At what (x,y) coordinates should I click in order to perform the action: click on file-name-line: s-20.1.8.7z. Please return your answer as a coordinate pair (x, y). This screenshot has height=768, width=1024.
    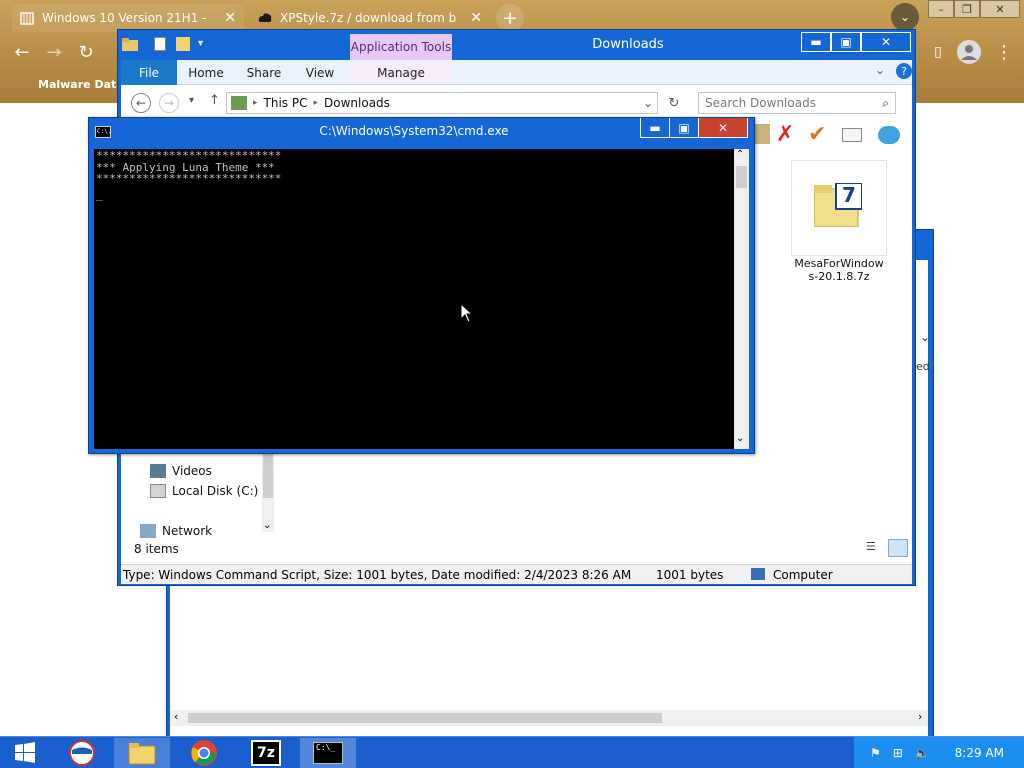
    Looking at the image, I should click on (839, 276).